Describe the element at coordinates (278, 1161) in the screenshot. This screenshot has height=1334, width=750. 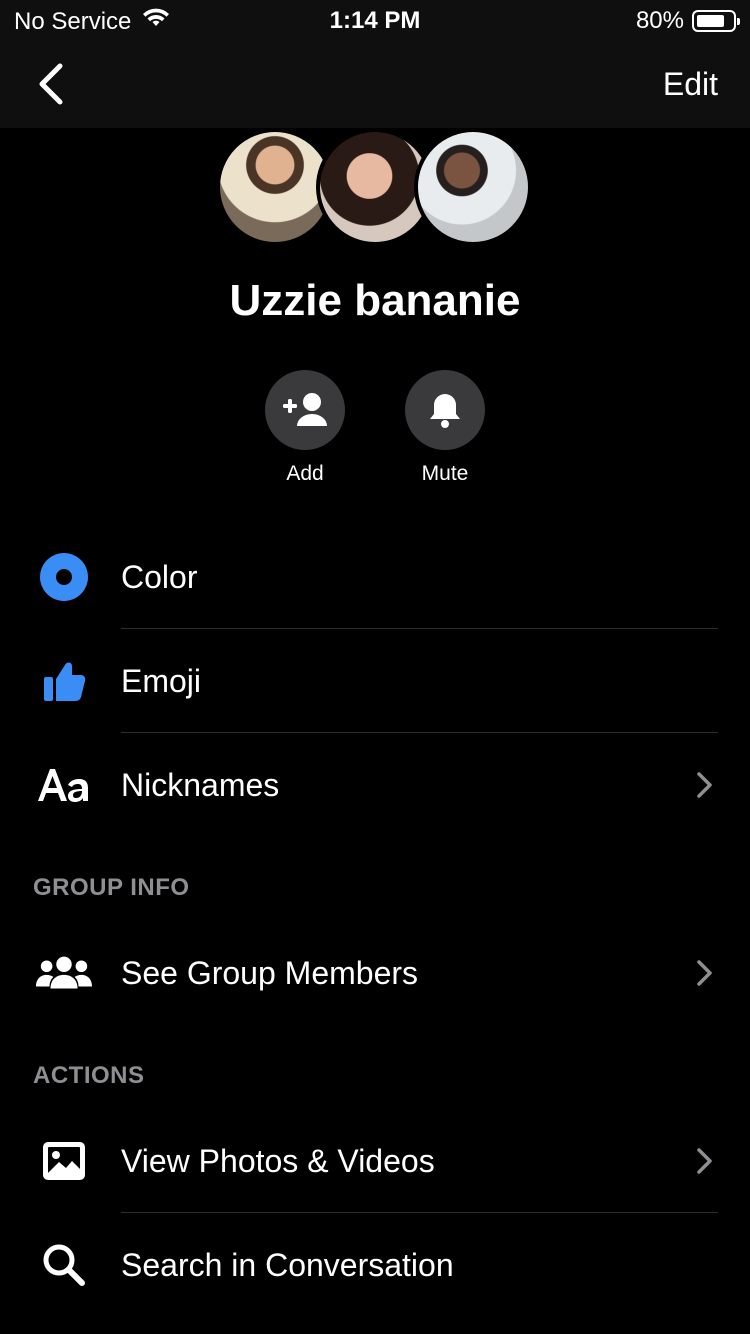
I see `view-photos-videos-label: View Photos & Videos` at that location.